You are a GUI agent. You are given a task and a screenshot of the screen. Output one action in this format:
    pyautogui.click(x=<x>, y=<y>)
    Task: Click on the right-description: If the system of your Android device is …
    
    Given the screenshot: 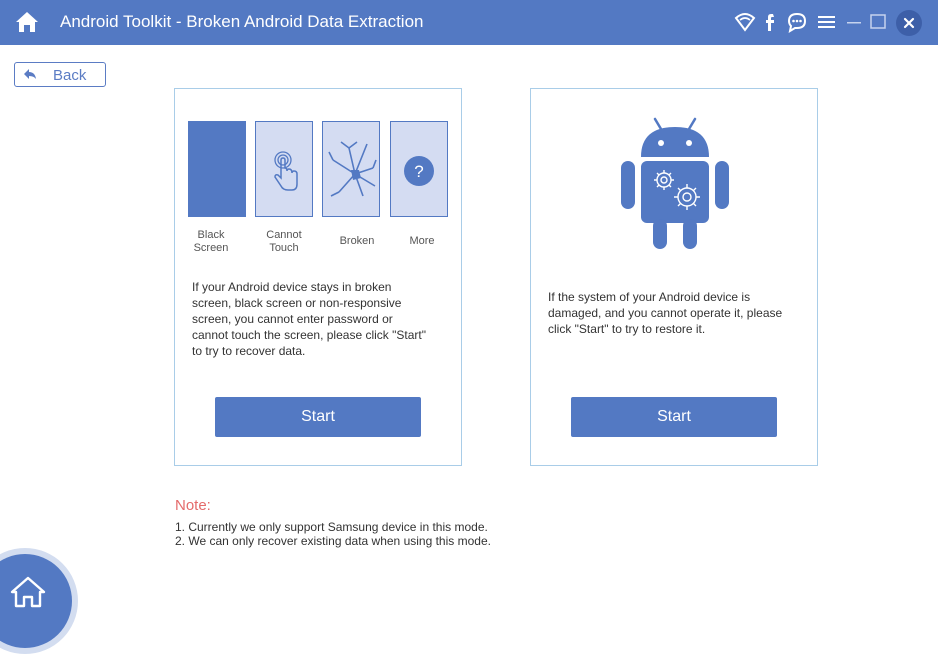 What is the action you would take?
    pyautogui.click(x=665, y=313)
    